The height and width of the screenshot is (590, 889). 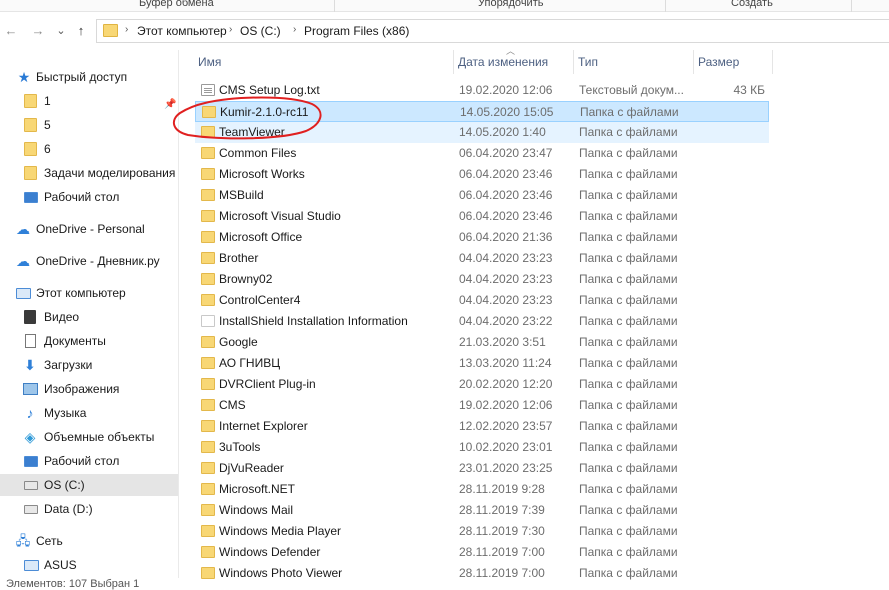 I want to click on file-date: 21.03.2020 3:51, so click(x=502, y=342).